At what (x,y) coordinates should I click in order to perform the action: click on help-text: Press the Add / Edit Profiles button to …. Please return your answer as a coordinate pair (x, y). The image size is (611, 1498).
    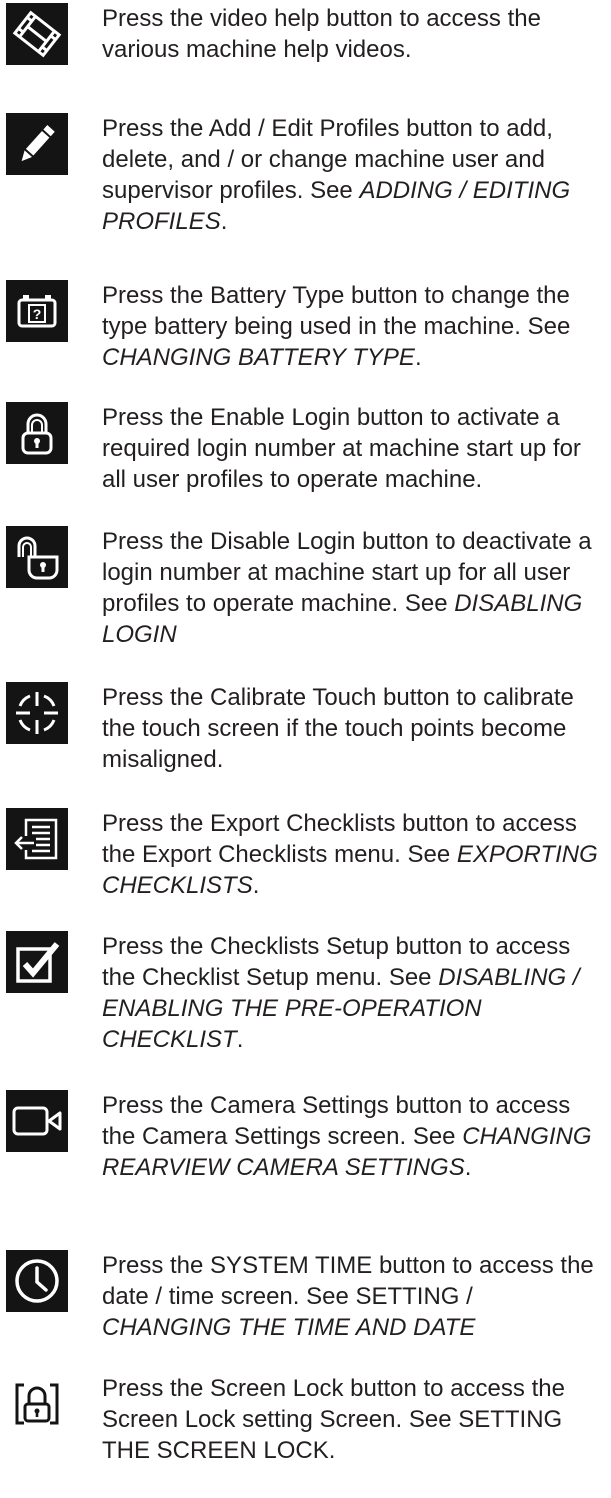
    Looking at the image, I should click on (336, 175).